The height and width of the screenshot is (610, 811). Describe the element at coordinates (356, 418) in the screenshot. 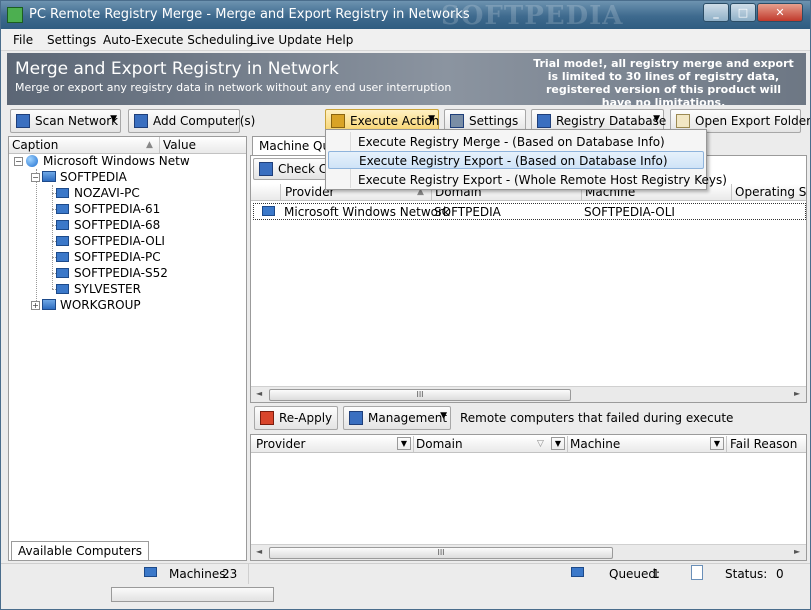

I see `management-icon` at that location.